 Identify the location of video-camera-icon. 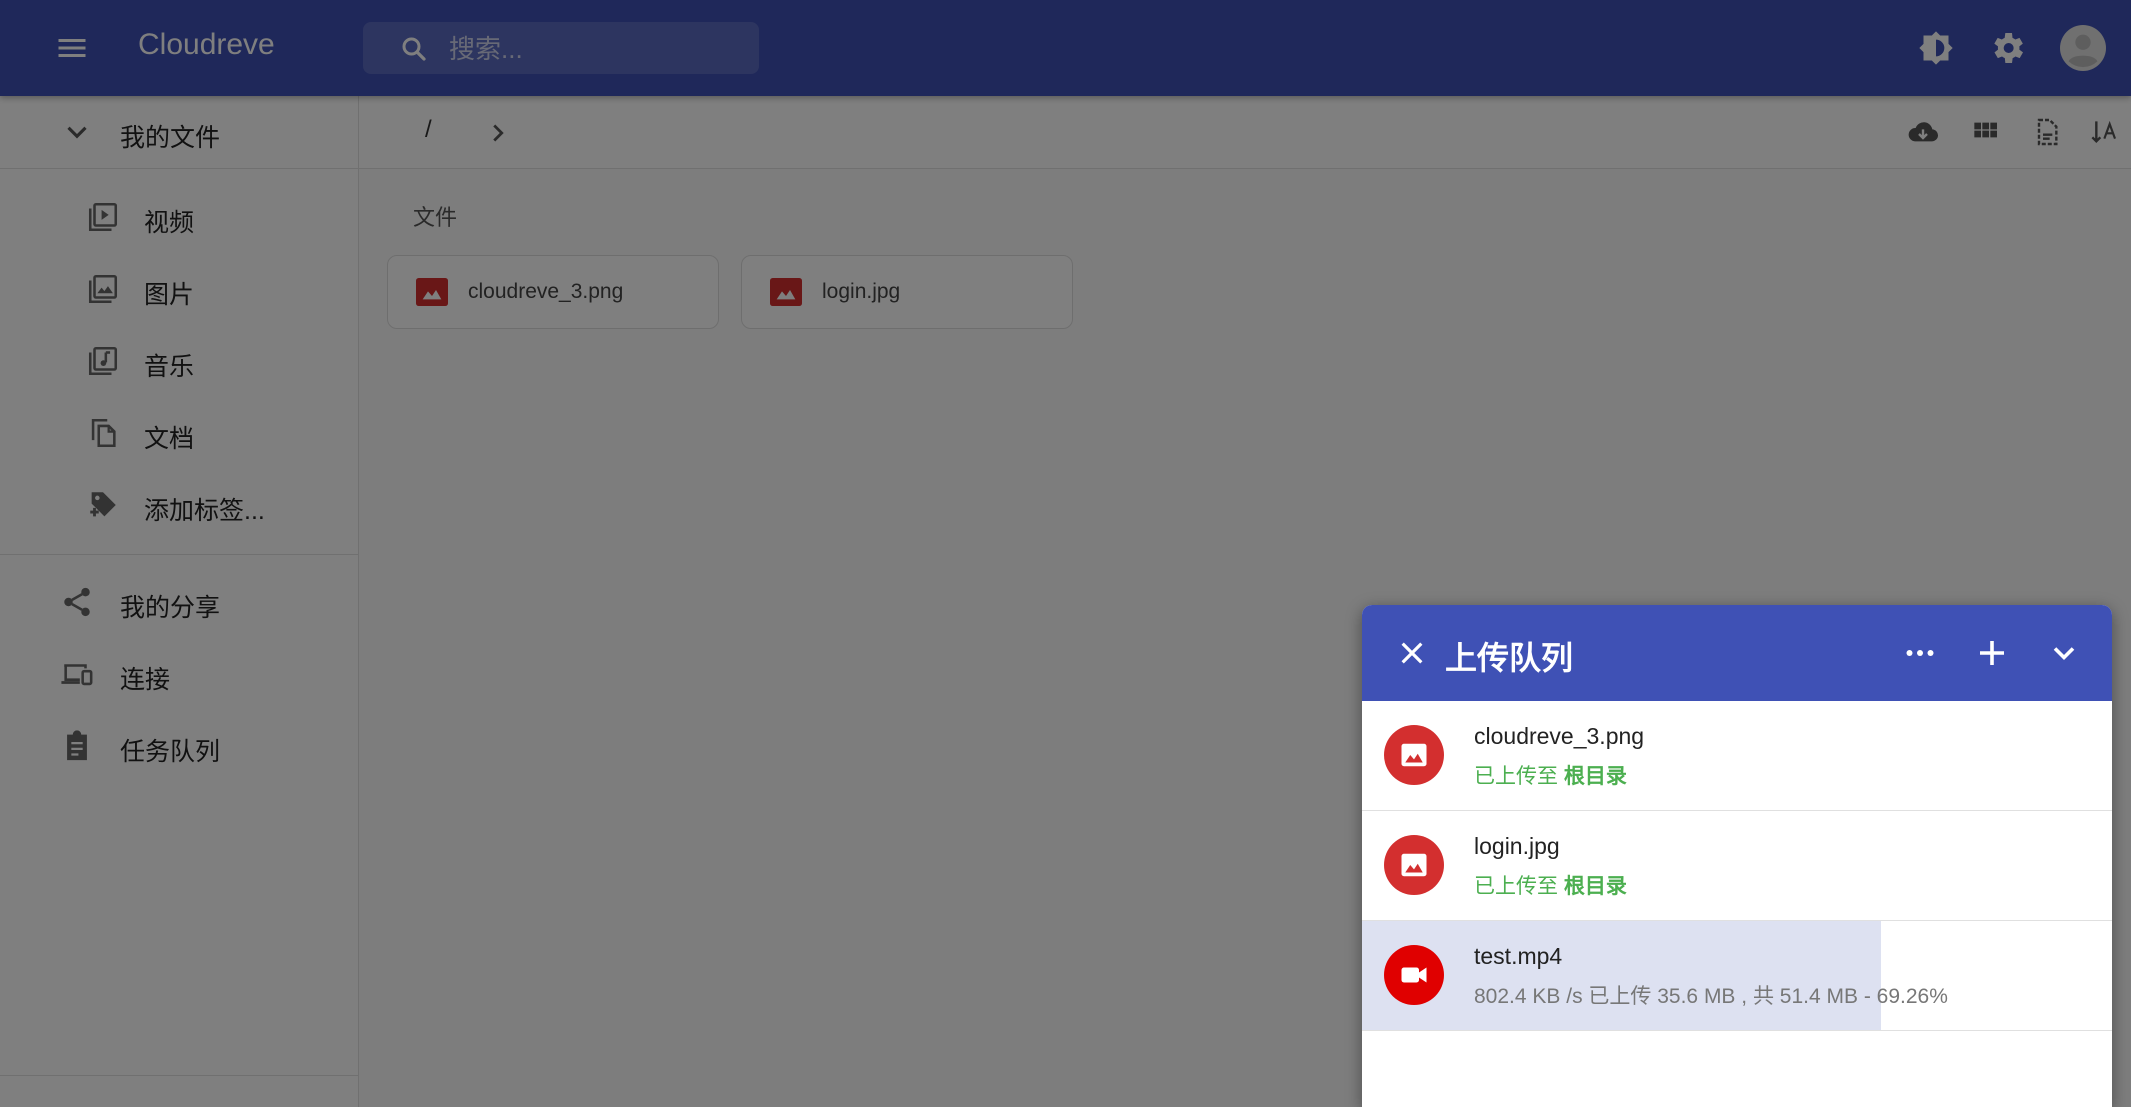
(1414, 975).